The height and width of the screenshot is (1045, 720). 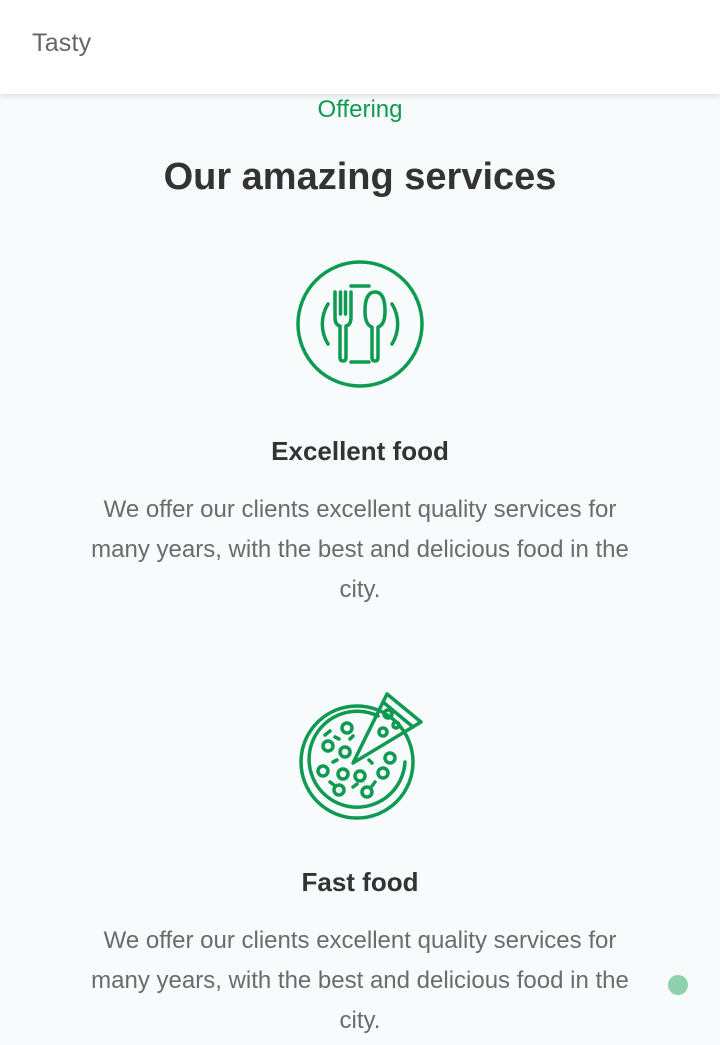 What do you see at coordinates (61, 43) in the screenshot?
I see `logo-link: Tasty` at bounding box center [61, 43].